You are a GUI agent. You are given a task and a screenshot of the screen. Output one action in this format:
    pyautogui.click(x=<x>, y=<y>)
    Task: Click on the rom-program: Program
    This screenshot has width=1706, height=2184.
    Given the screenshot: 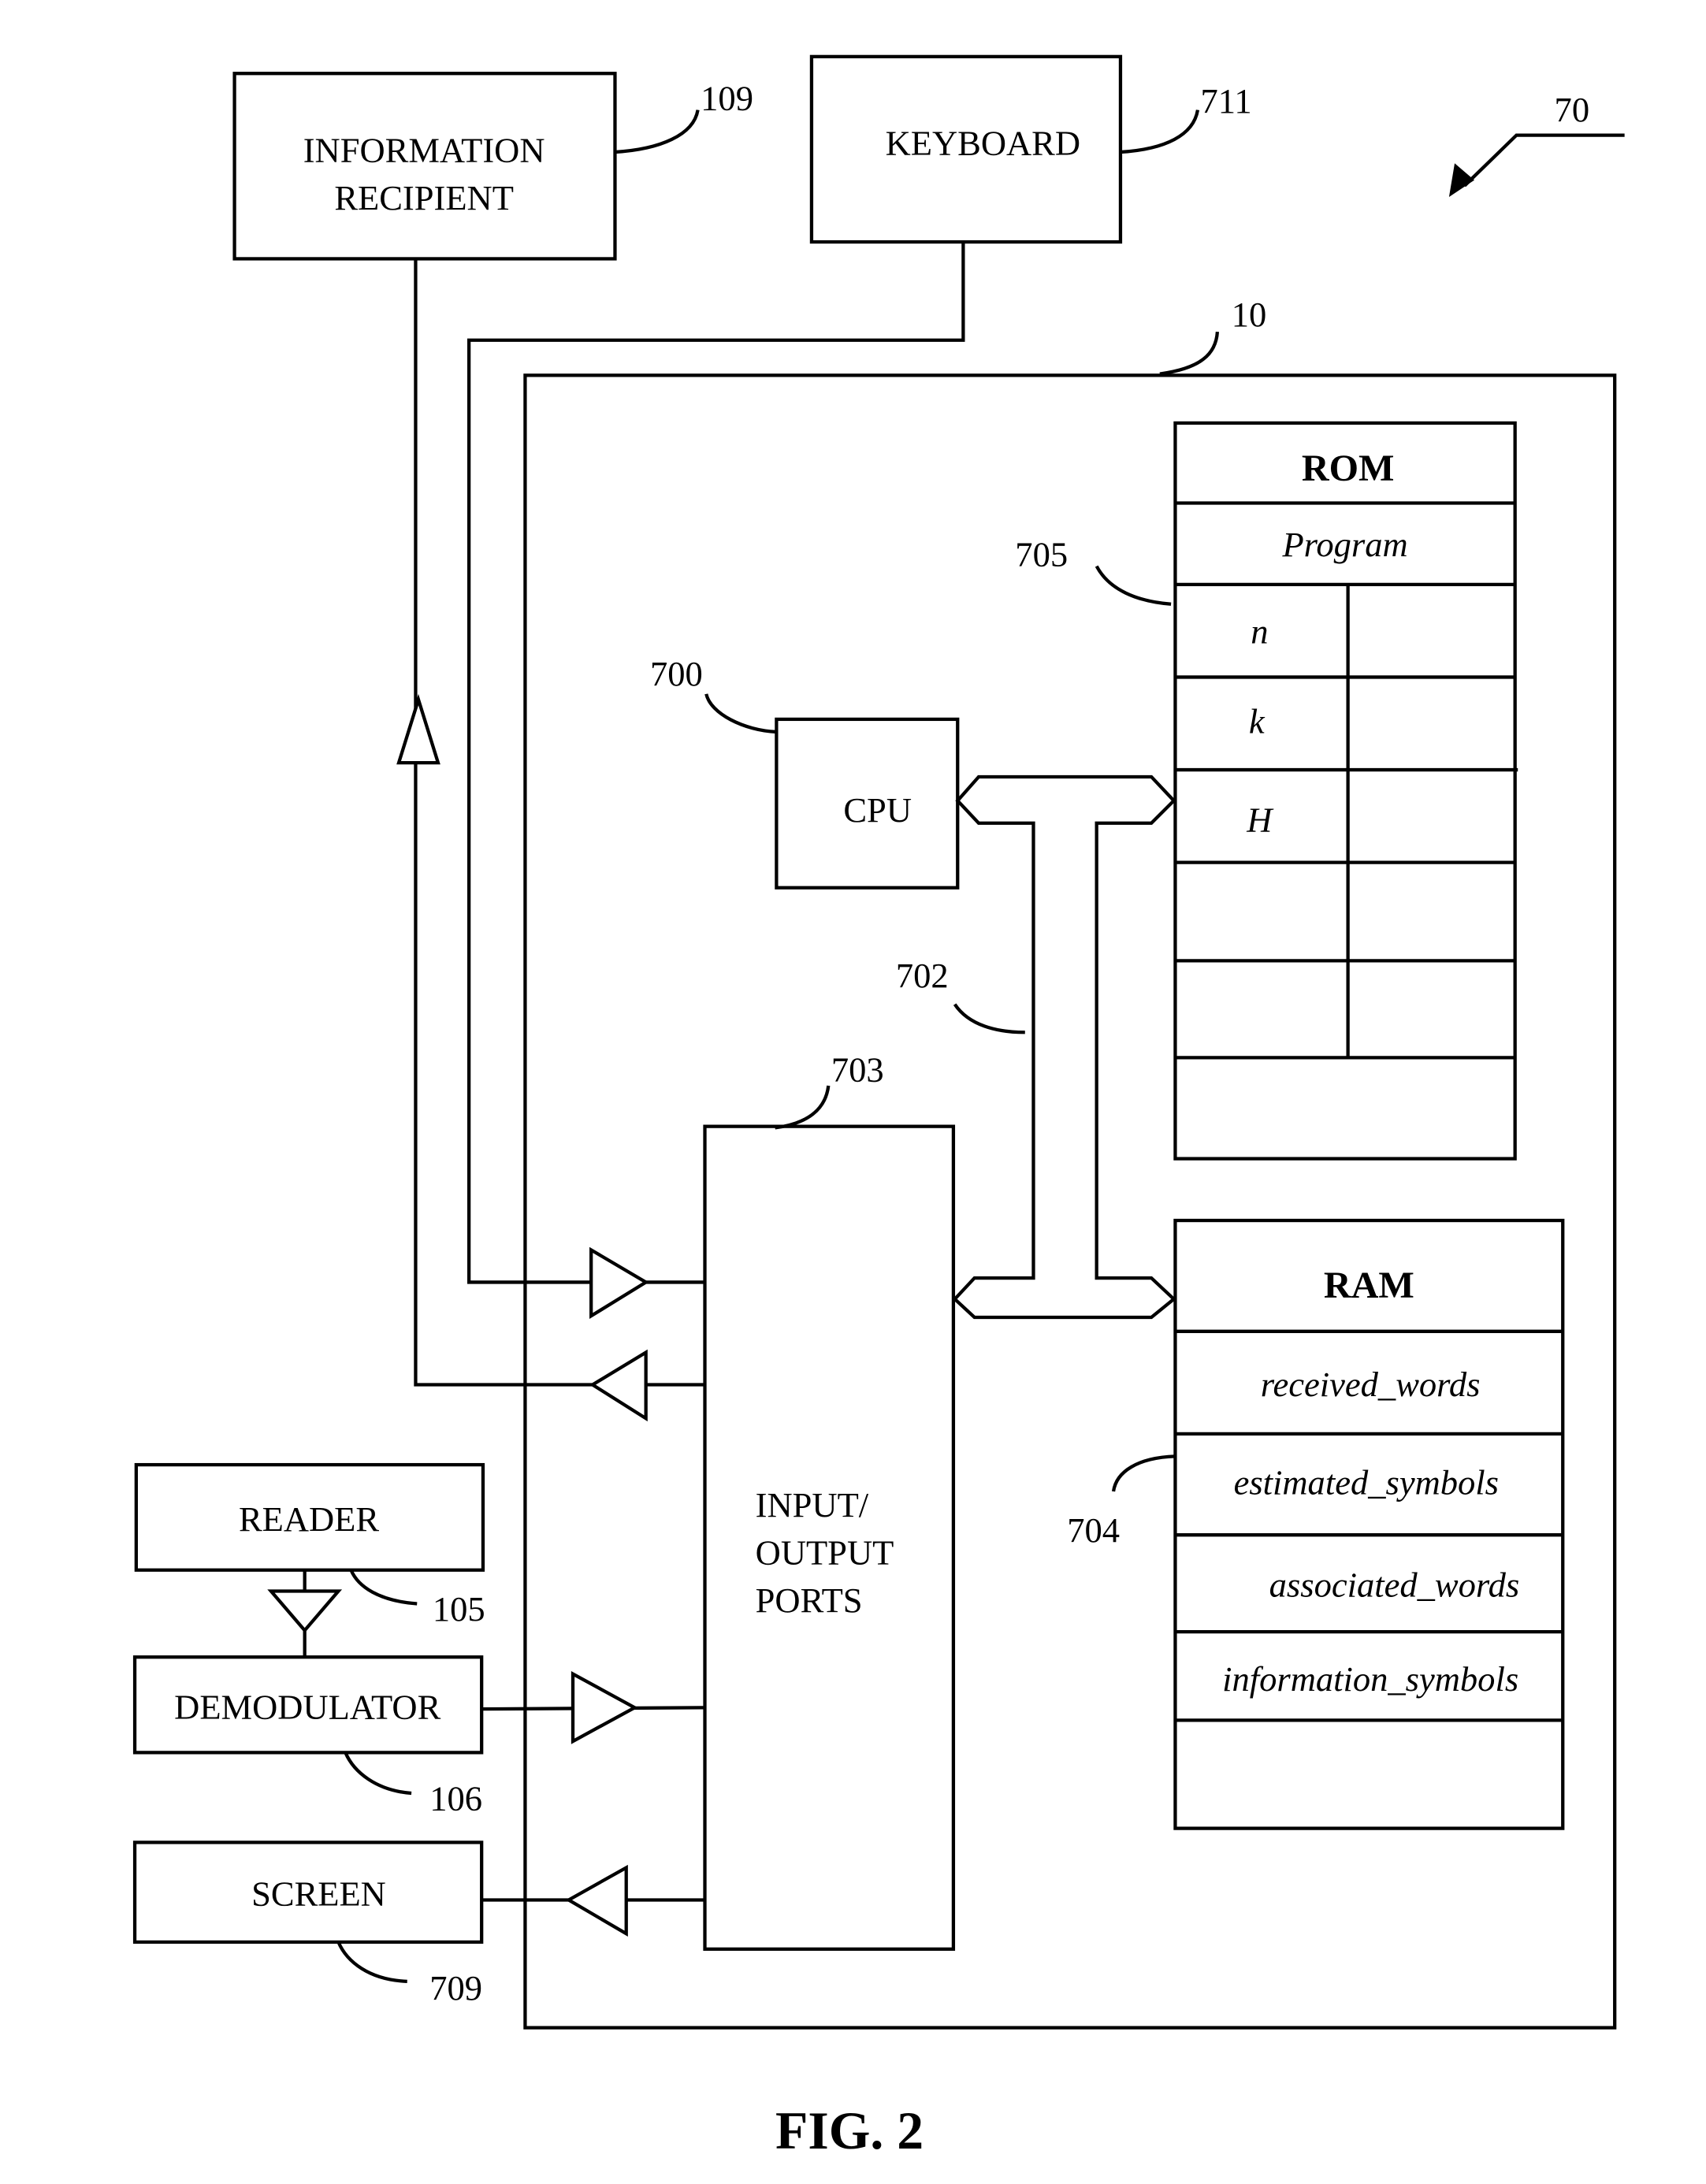 What is the action you would take?
    pyautogui.click(x=1344, y=544)
    